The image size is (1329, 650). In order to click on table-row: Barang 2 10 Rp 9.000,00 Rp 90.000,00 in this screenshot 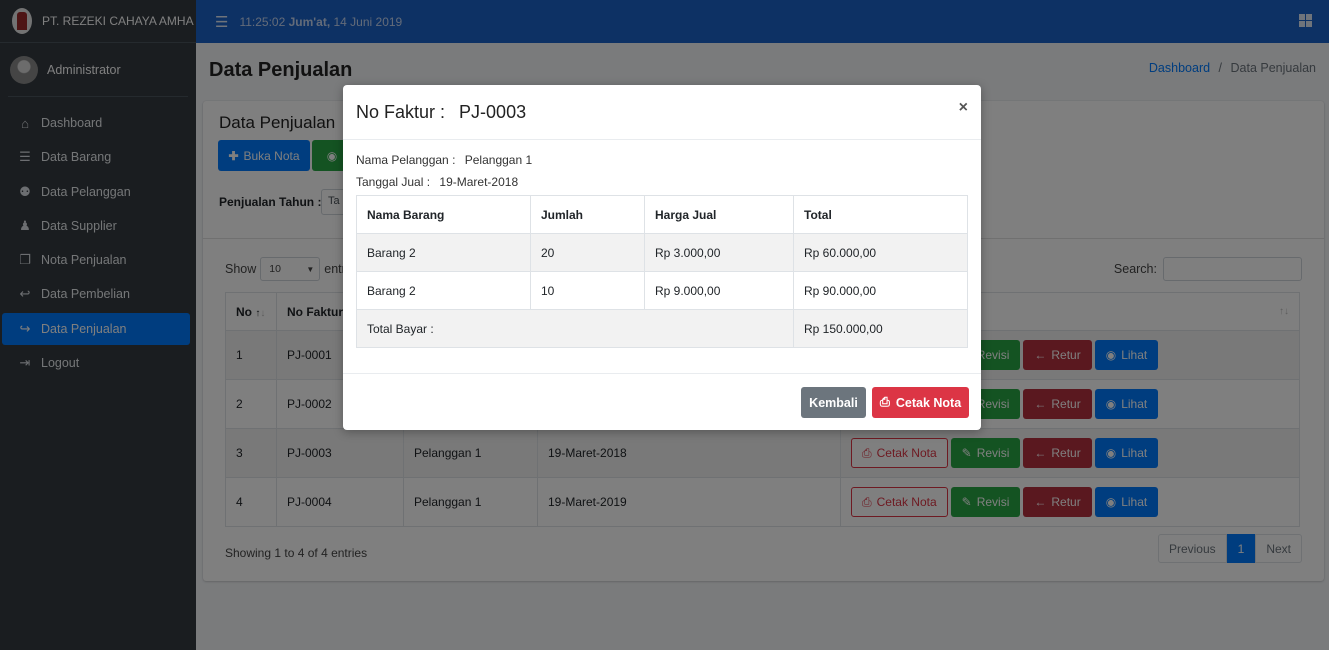, I will do `click(662, 290)`.